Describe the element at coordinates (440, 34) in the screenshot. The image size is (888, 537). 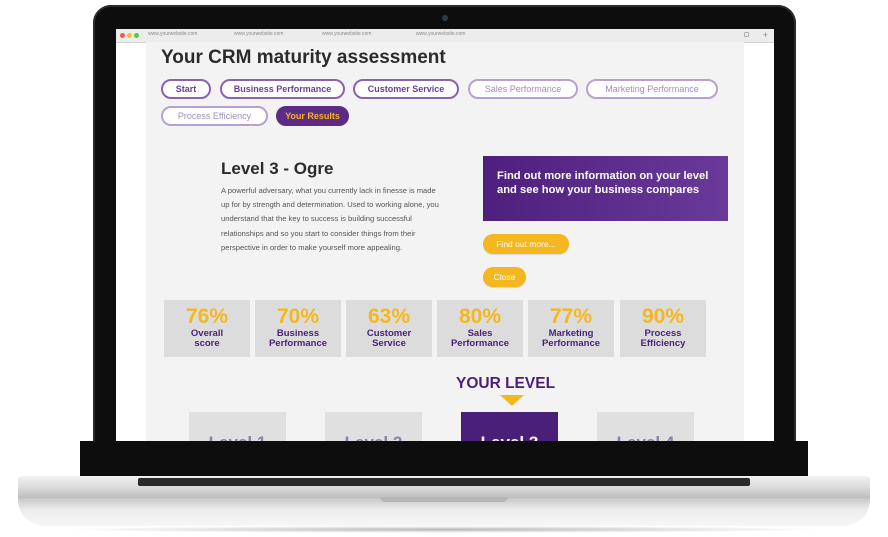
I see `address-bar: www.yourwebsite.com` at that location.